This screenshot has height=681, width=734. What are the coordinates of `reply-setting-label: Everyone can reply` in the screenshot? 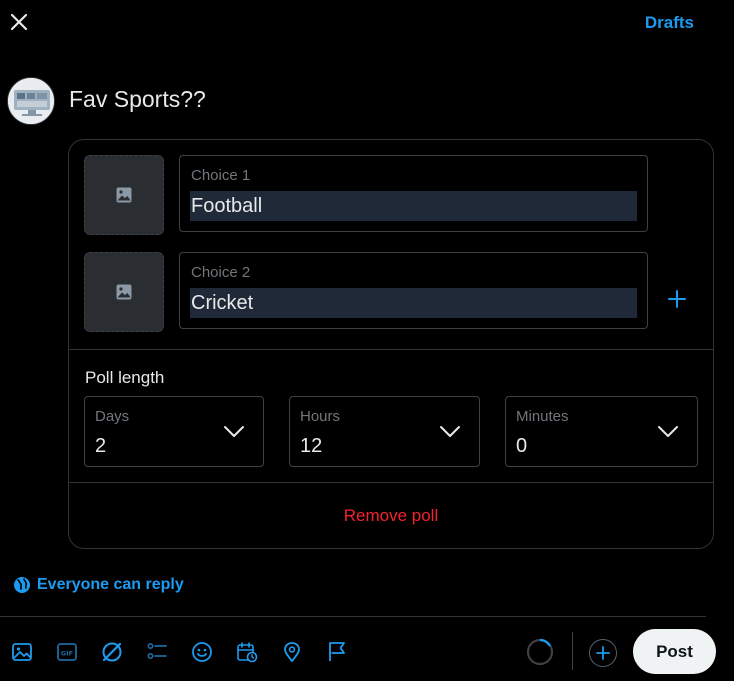 It's located at (110, 584).